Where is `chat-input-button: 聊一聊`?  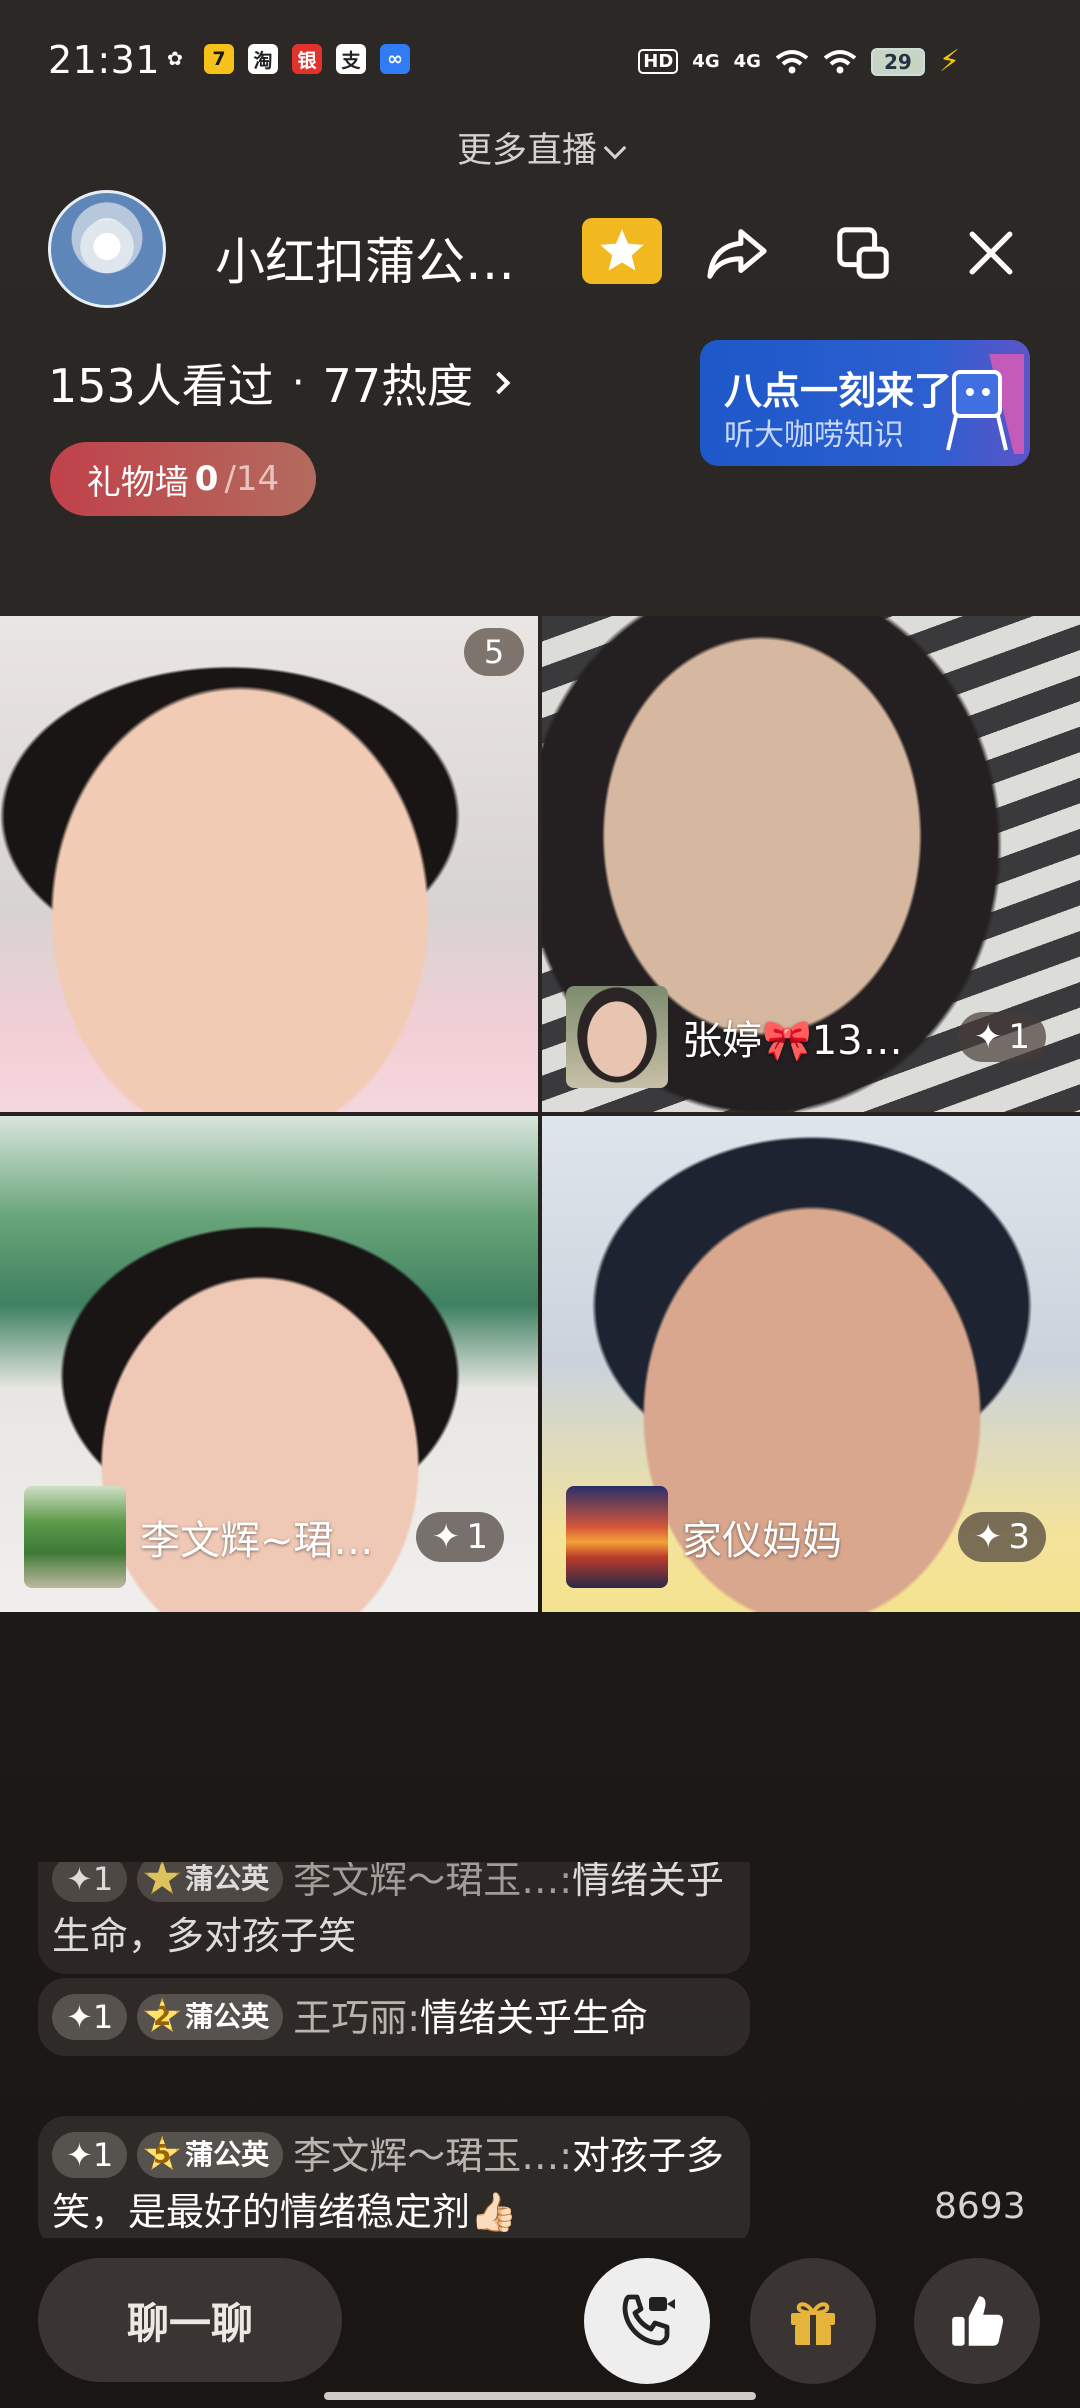 chat-input-button: 聊一聊 is located at coordinates (190, 2320).